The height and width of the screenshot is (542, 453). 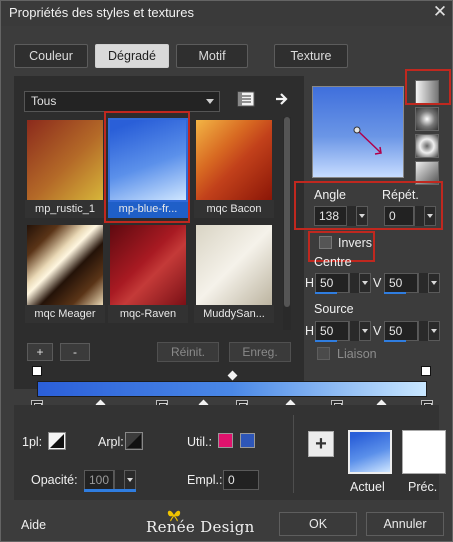 What do you see at coordinates (199, 442) in the screenshot?
I see `util-label: Util.:` at bounding box center [199, 442].